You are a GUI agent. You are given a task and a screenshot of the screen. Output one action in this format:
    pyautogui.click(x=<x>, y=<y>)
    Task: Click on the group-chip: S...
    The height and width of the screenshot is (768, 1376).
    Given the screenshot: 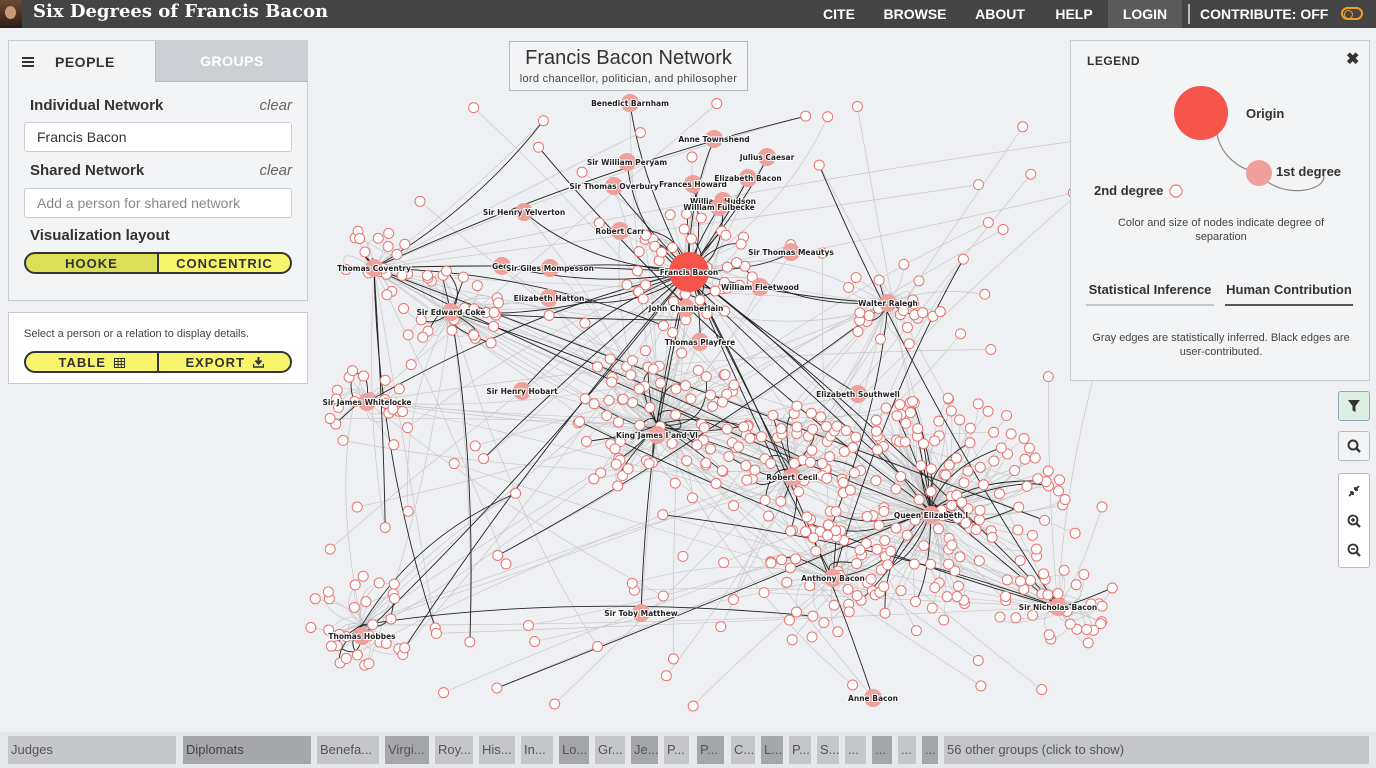 What is the action you would take?
    pyautogui.click(x=828, y=750)
    